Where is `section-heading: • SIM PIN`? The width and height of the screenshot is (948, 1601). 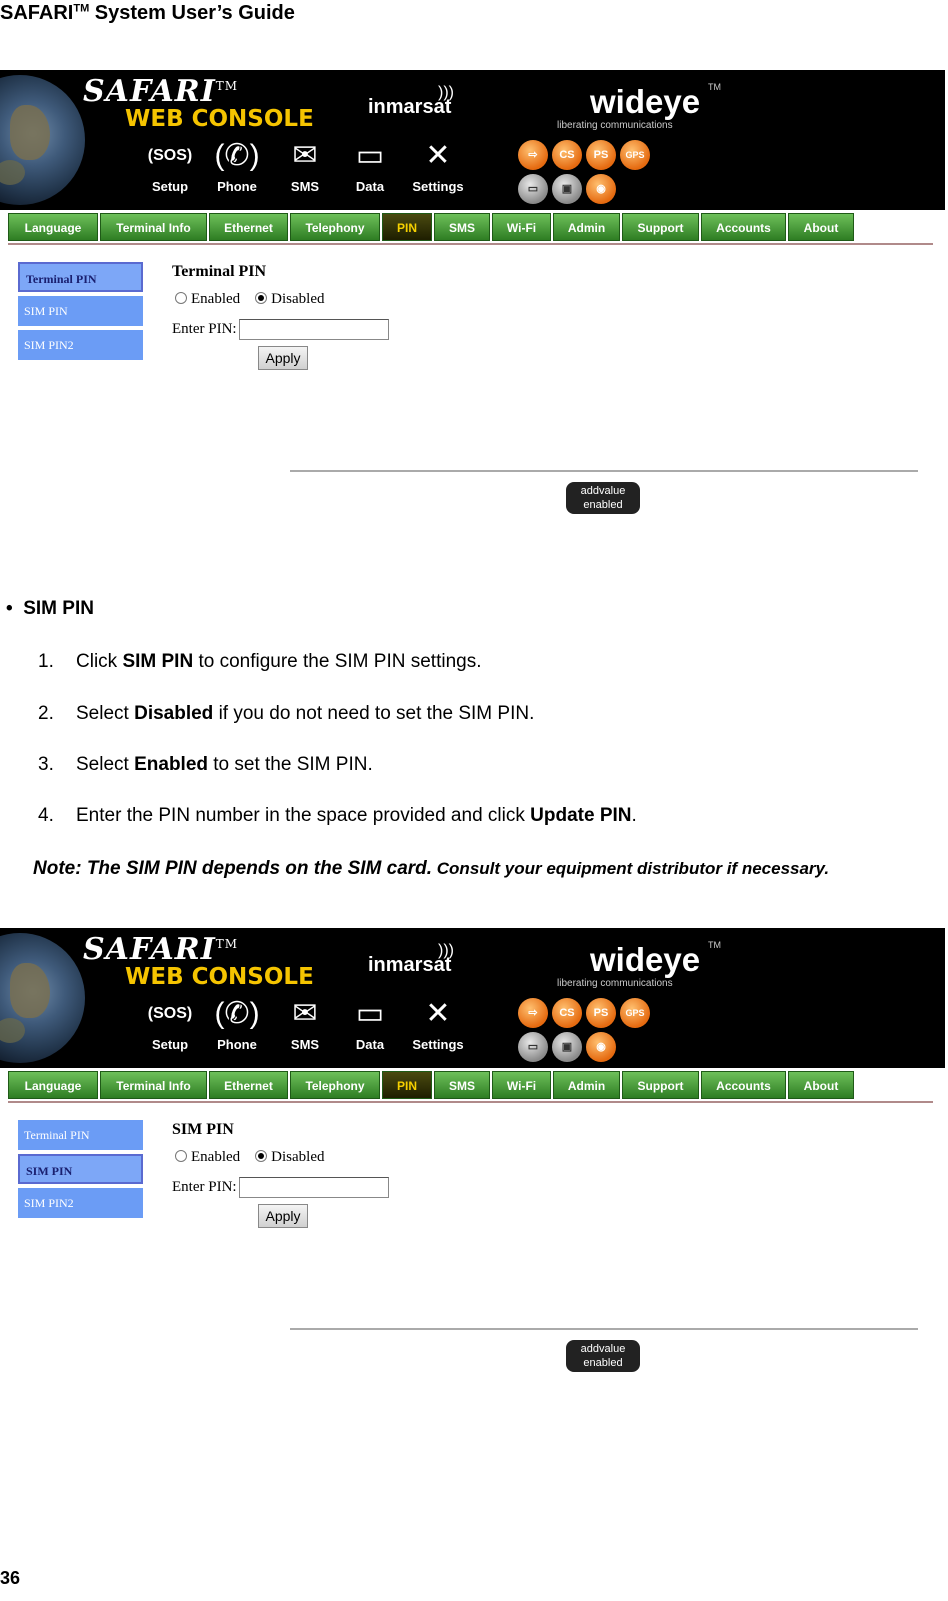
section-heading: • SIM PIN is located at coordinates (50, 608).